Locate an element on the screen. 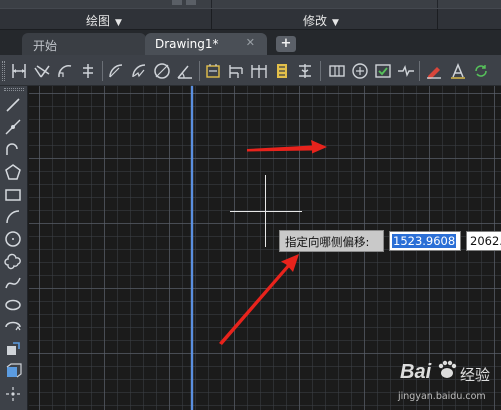  tab-start: 开始 is located at coordinates (84, 44).